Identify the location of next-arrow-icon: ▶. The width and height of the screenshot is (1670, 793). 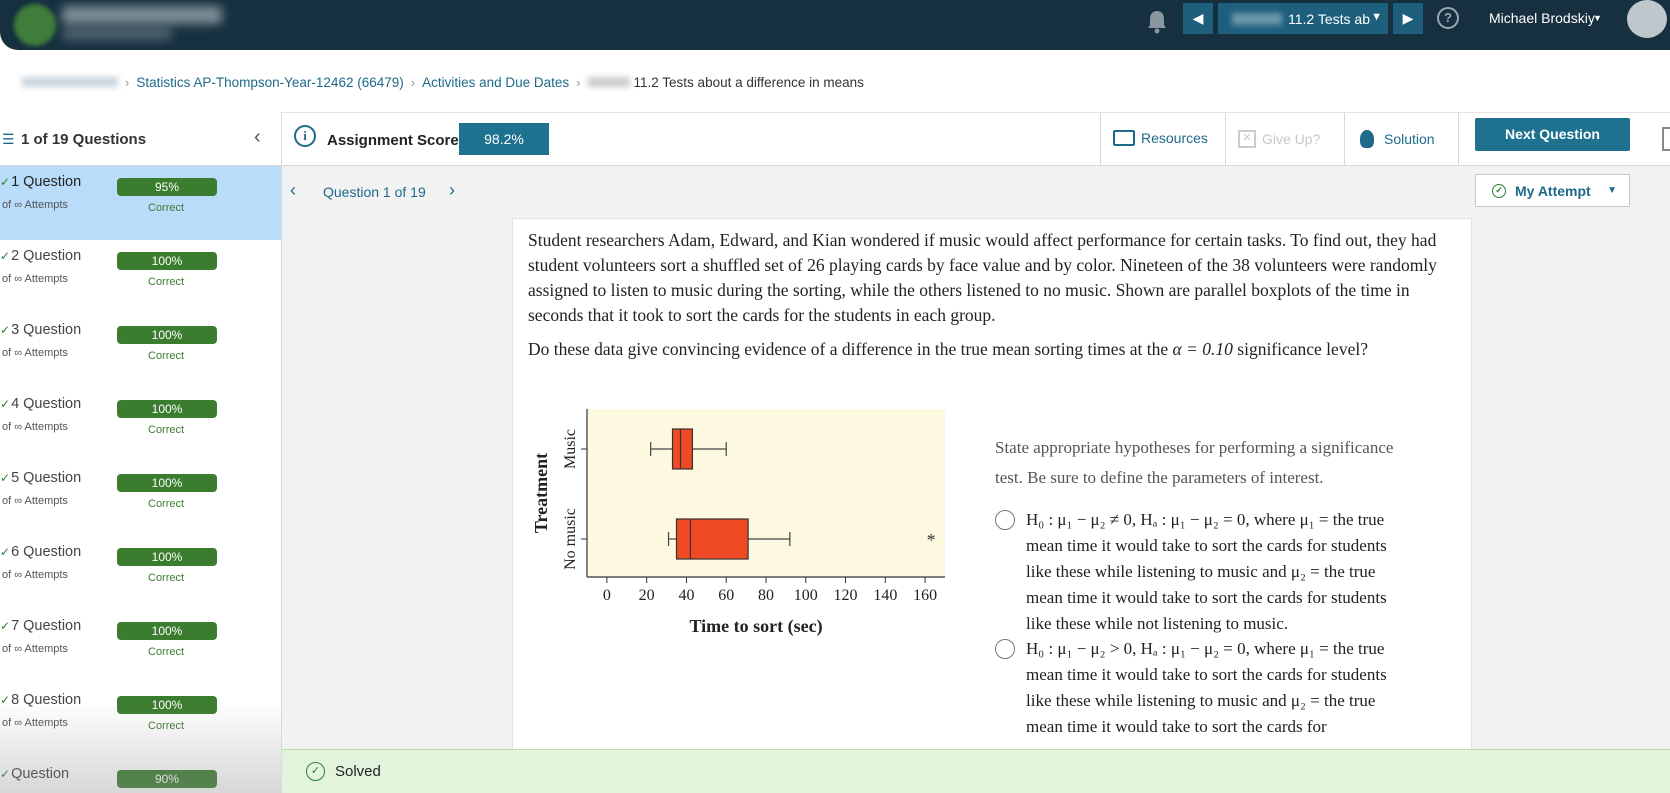
(1408, 18).